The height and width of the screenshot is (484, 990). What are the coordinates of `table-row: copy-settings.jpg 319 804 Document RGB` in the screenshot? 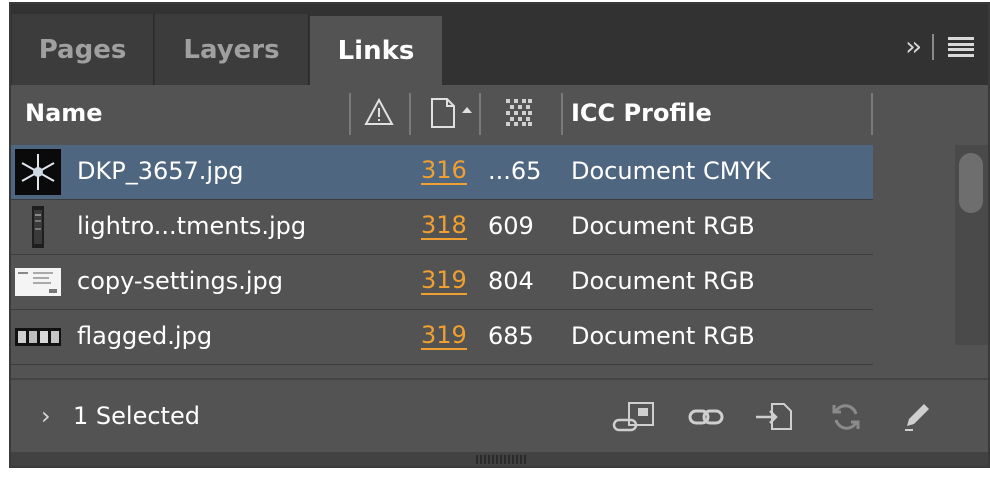 It's located at (442, 282).